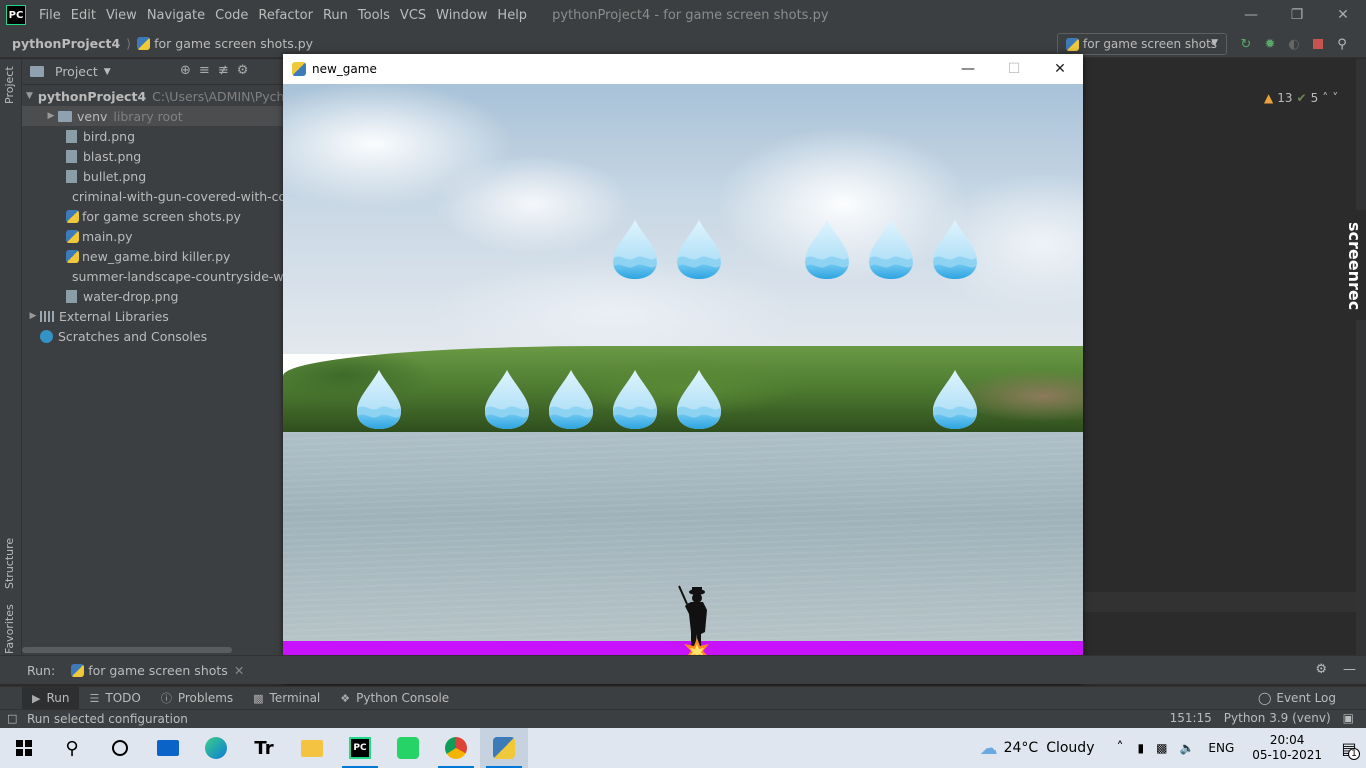 The height and width of the screenshot is (768, 1366). Describe the element at coordinates (120, 748) in the screenshot. I see `task-view-icon` at that location.